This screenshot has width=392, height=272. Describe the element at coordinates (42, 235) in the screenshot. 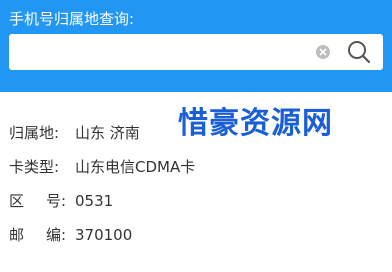

I see `postcode-label: 邮邮编:` at that location.